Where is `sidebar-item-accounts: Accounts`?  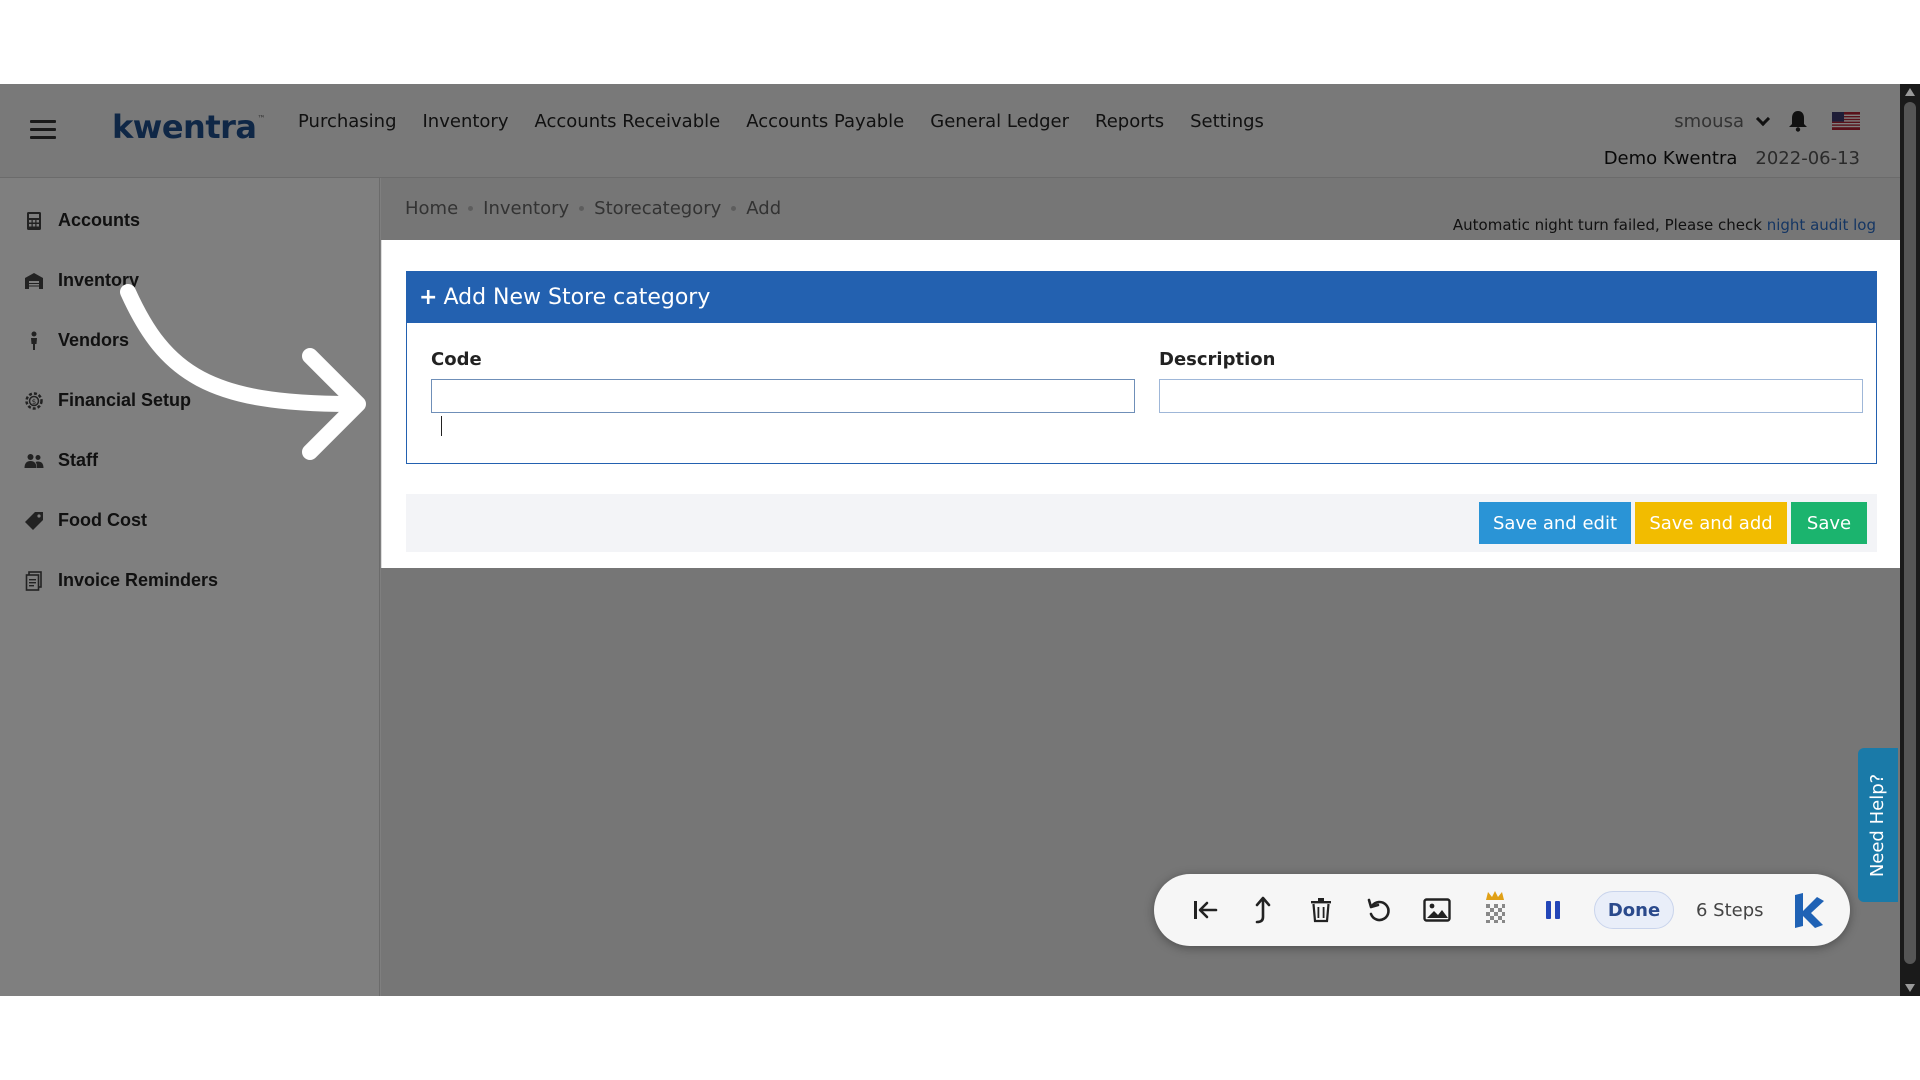 sidebar-item-accounts: Accounts is located at coordinates (82, 220).